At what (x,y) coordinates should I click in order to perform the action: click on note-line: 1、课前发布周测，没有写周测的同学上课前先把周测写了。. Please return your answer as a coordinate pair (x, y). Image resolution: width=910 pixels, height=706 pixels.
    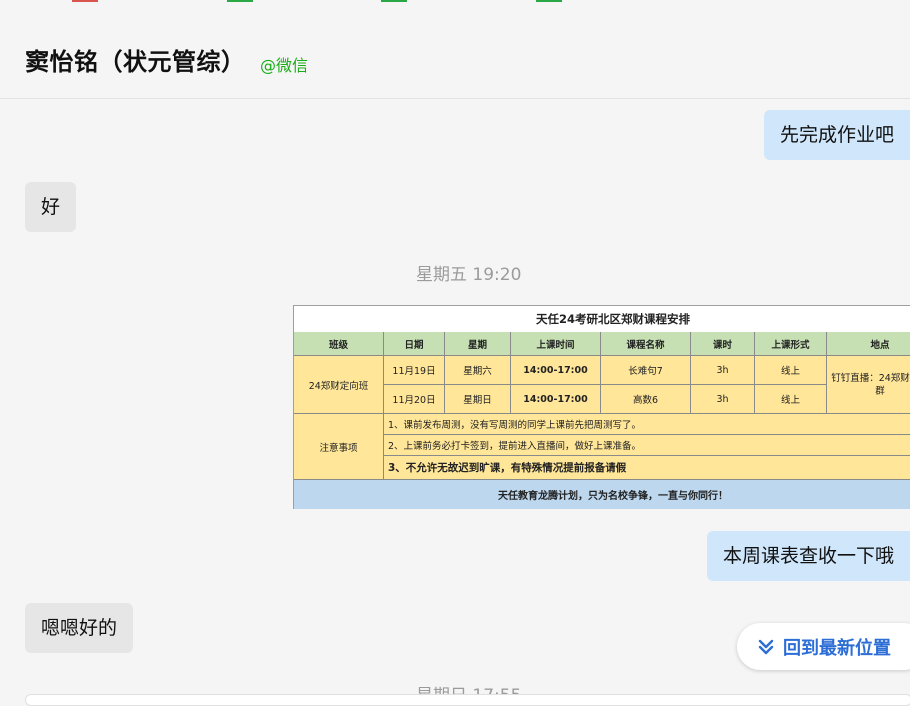
    Looking at the image, I should click on (647, 424).